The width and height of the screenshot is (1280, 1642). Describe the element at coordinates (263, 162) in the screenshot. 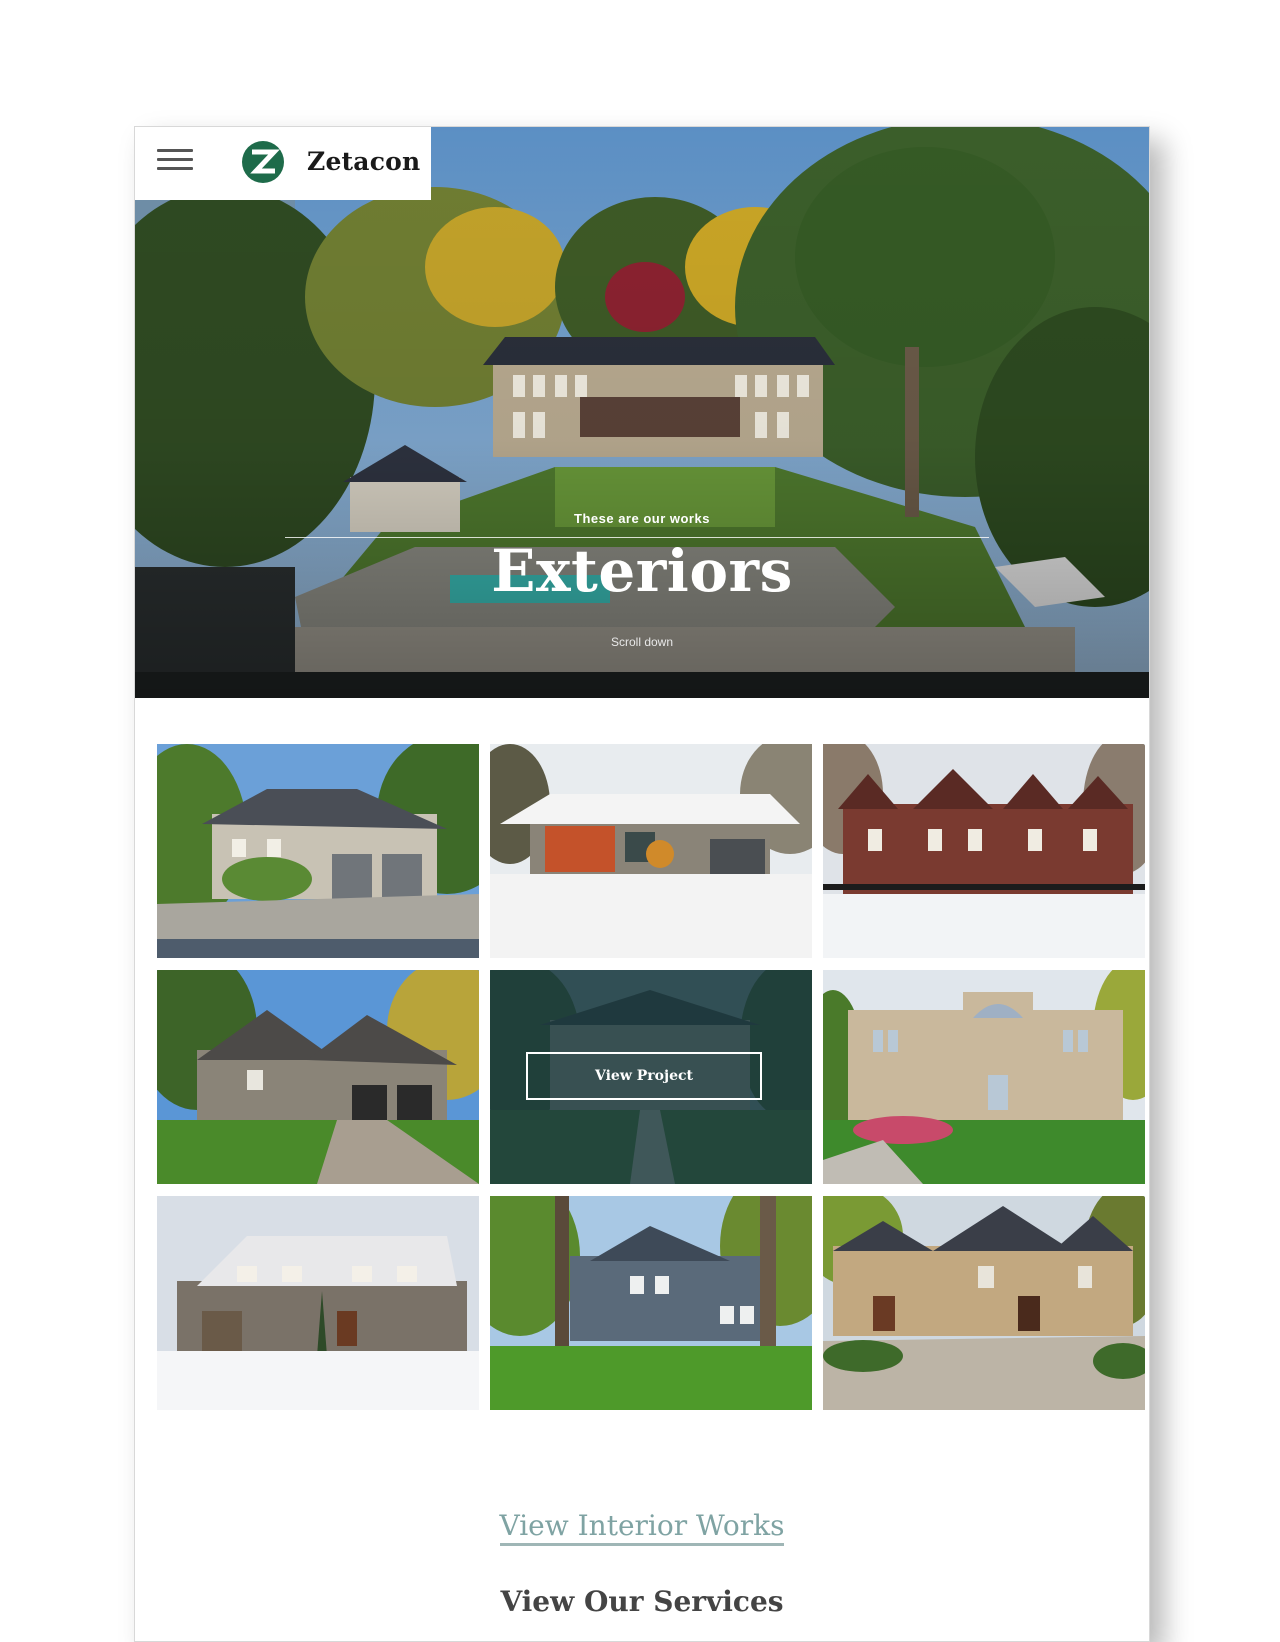

I see `zetacon-logo-icon` at that location.